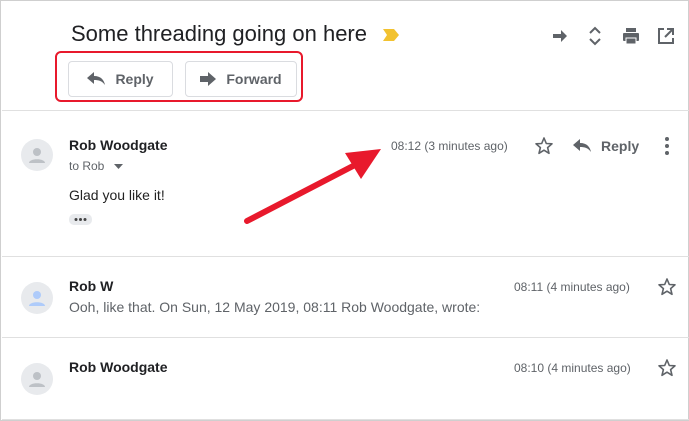 The height and width of the screenshot is (421, 689). I want to click on forward-button: Forward, so click(241, 79).